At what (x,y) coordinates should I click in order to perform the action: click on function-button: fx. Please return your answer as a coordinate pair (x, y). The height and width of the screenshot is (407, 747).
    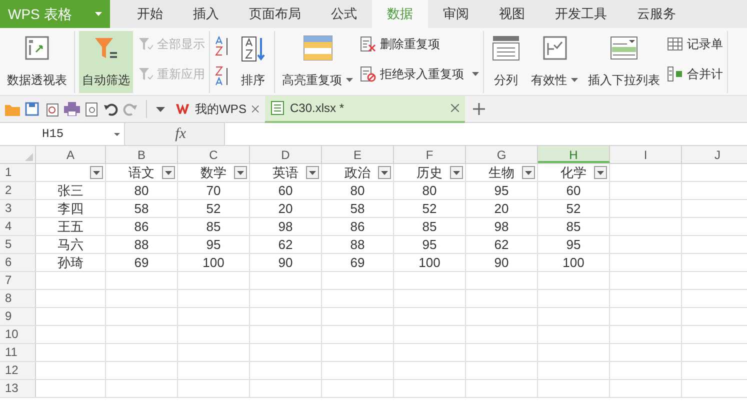
    Looking at the image, I should click on (180, 134).